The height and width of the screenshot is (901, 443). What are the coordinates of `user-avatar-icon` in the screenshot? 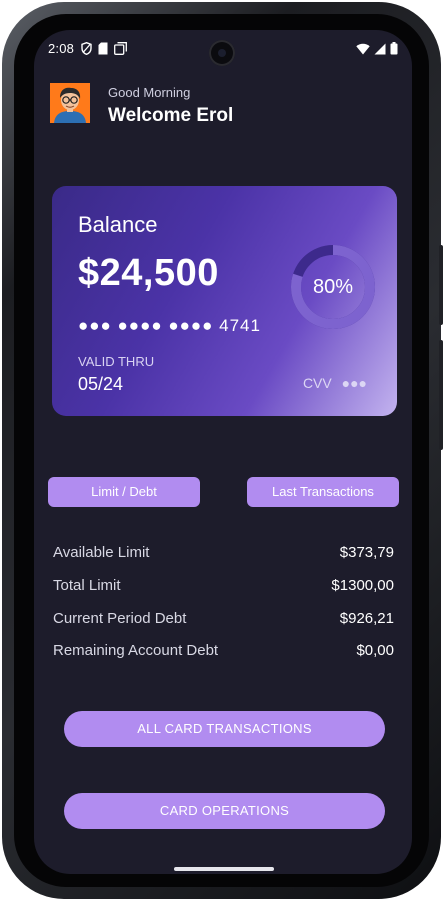 It's located at (70, 103).